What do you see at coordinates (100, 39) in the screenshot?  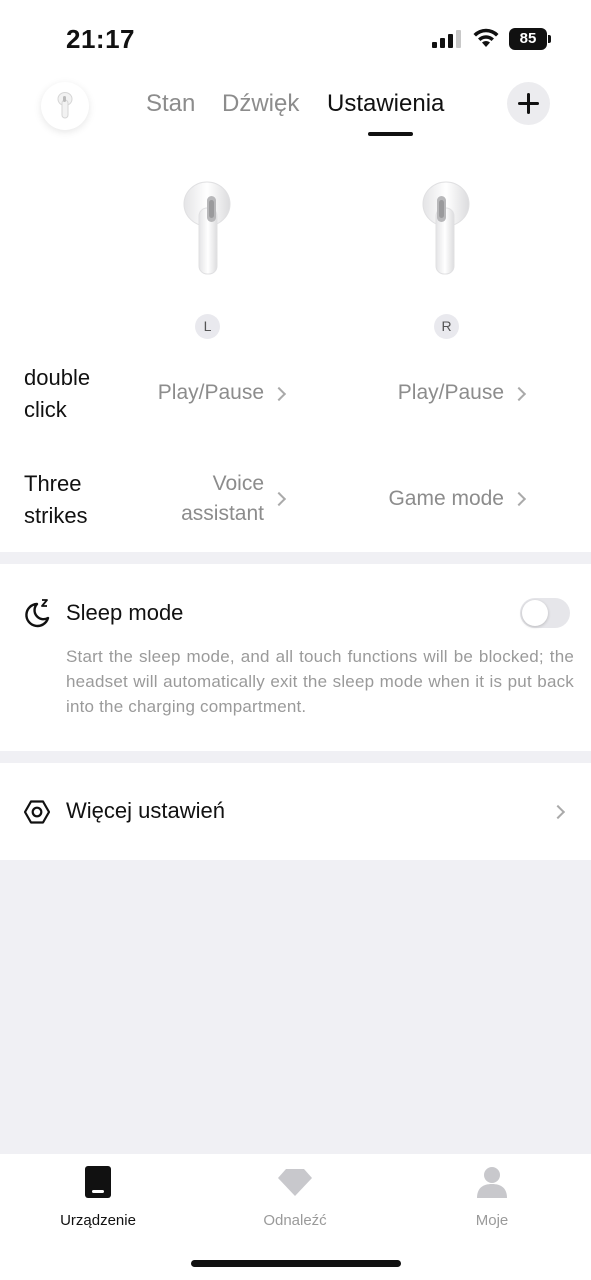 I see `status-time: 21:17` at bounding box center [100, 39].